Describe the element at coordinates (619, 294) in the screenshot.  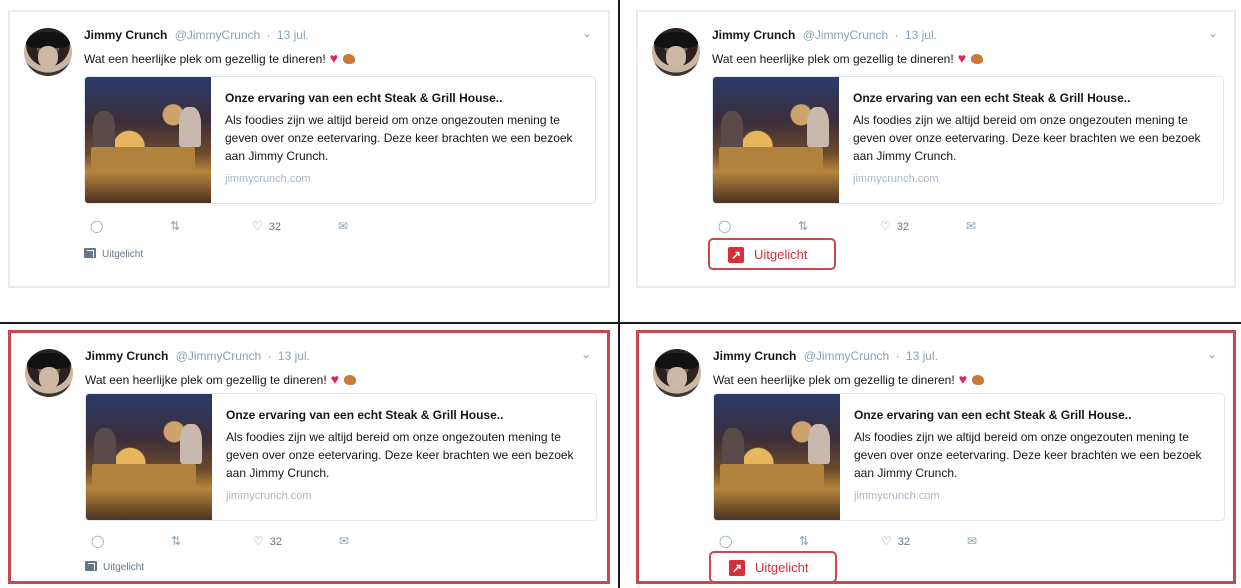
I see `vertical-divider` at that location.